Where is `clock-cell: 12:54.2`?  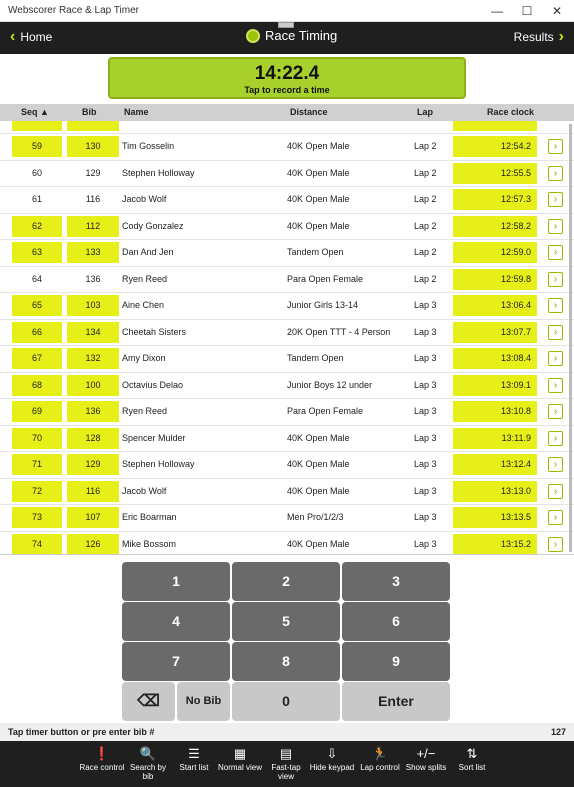 clock-cell: 12:54.2 is located at coordinates (495, 146).